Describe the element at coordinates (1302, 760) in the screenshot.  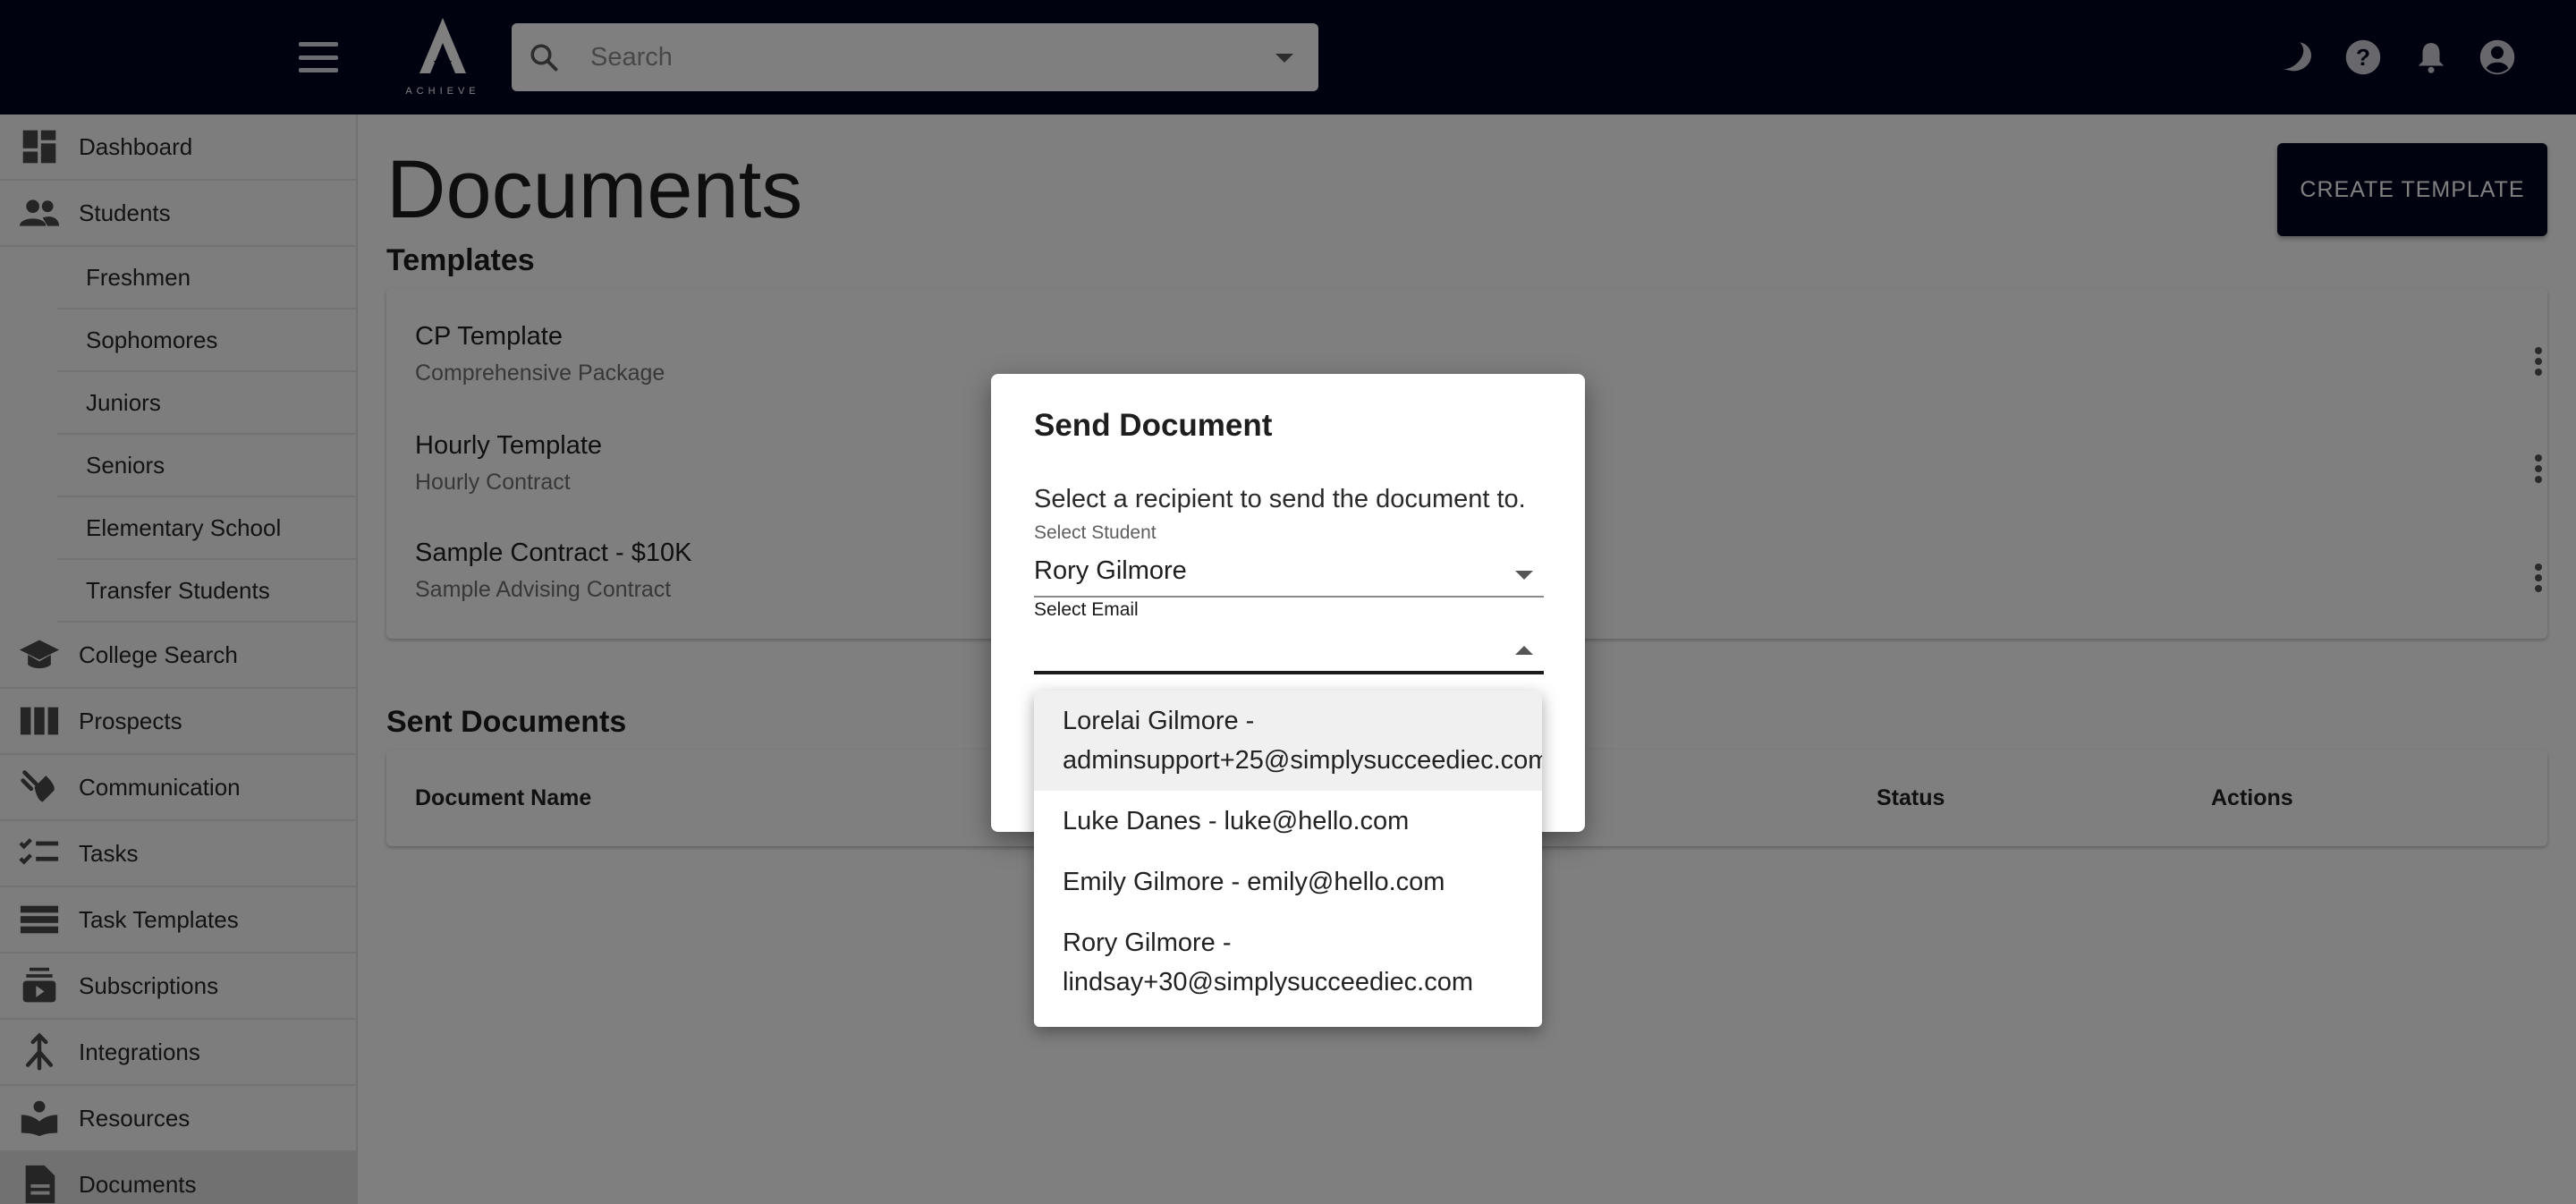
I see `email-option-line2: adminsupport+25@simplysucceediec.com` at that location.